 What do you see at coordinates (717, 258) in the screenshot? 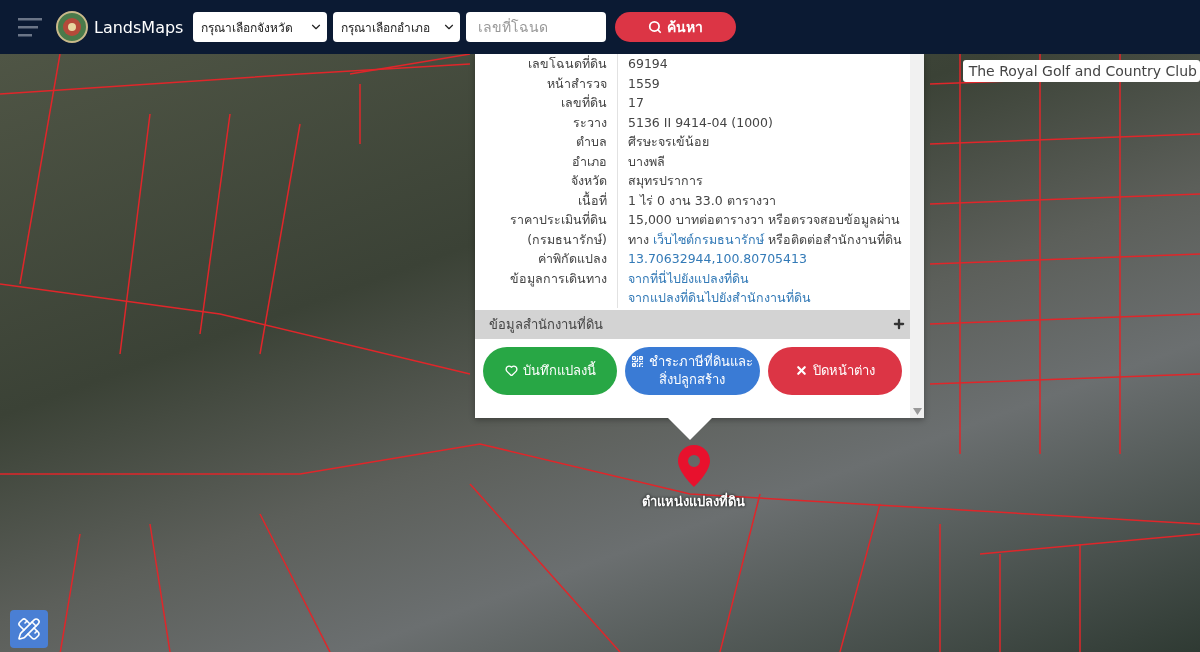
I see `info-link: 13.70632944,100.80705413` at bounding box center [717, 258].